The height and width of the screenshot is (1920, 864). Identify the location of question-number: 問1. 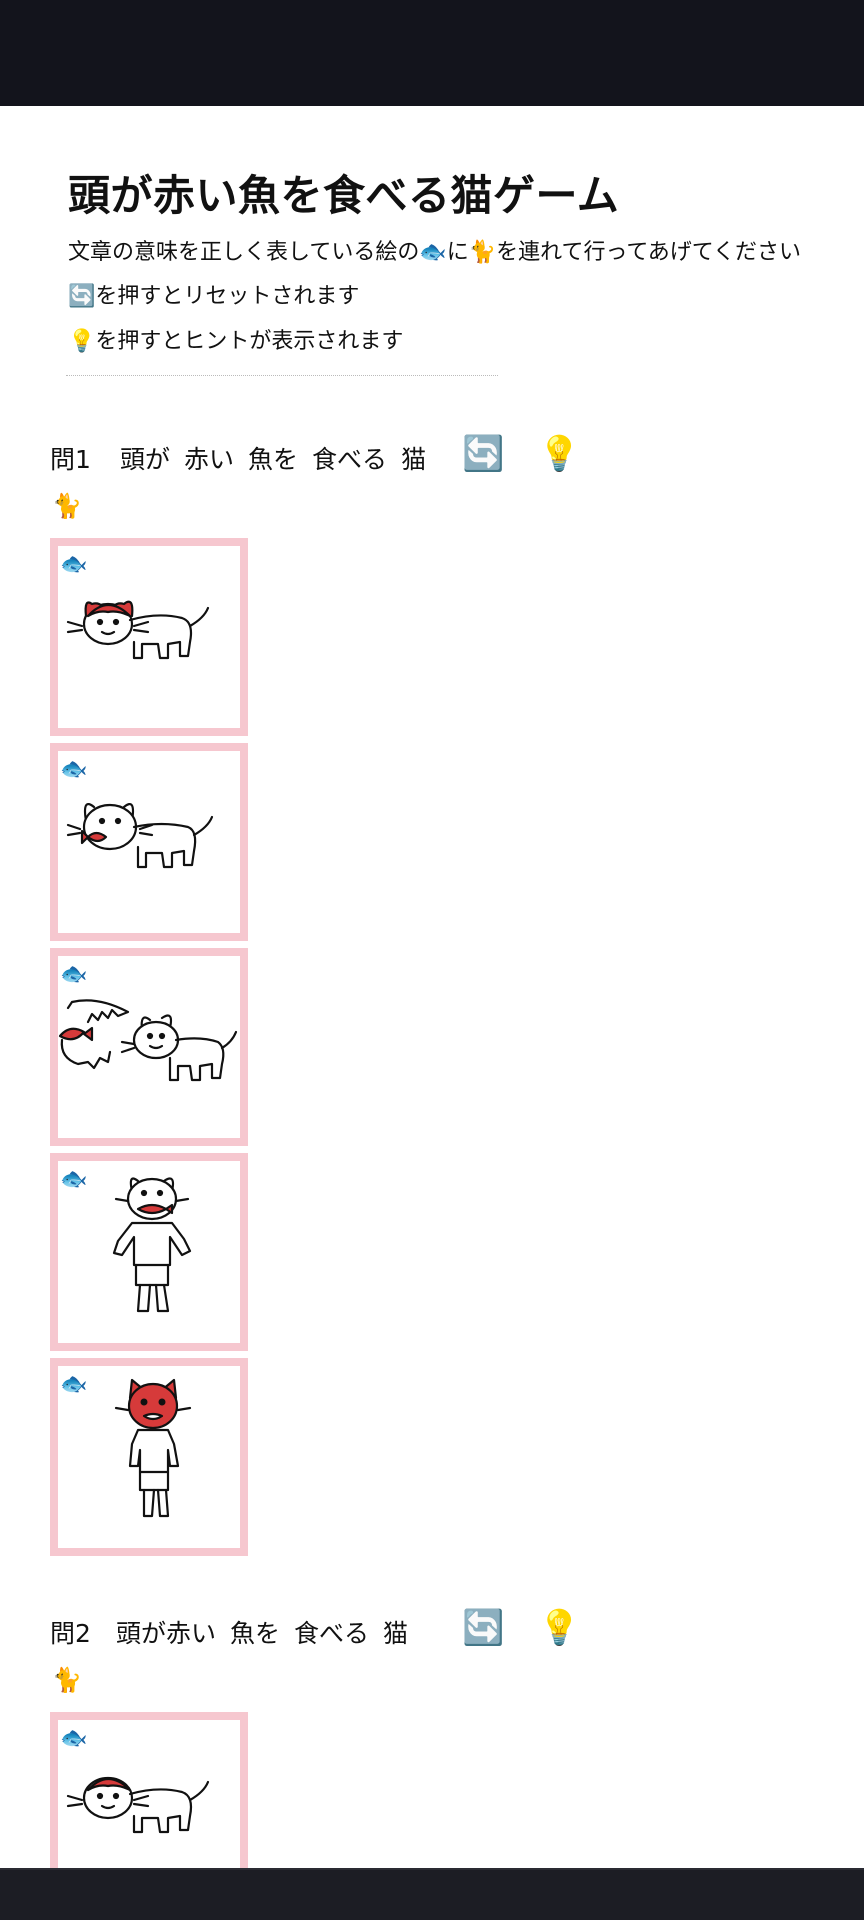
(70, 459).